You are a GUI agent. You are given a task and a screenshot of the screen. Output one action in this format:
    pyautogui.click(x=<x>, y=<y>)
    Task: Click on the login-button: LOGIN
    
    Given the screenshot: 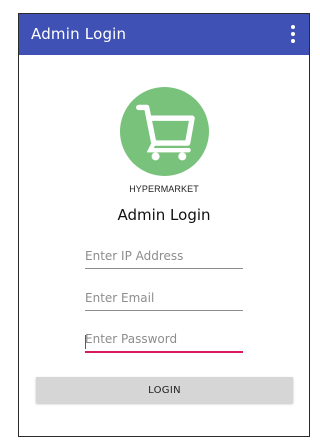 What is the action you would take?
    pyautogui.click(x=164, y=390)
    